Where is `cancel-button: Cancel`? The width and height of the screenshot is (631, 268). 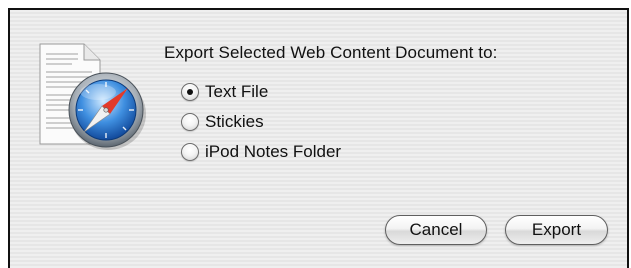
cancel-button: Cancel is located at coordinates (436, 230).